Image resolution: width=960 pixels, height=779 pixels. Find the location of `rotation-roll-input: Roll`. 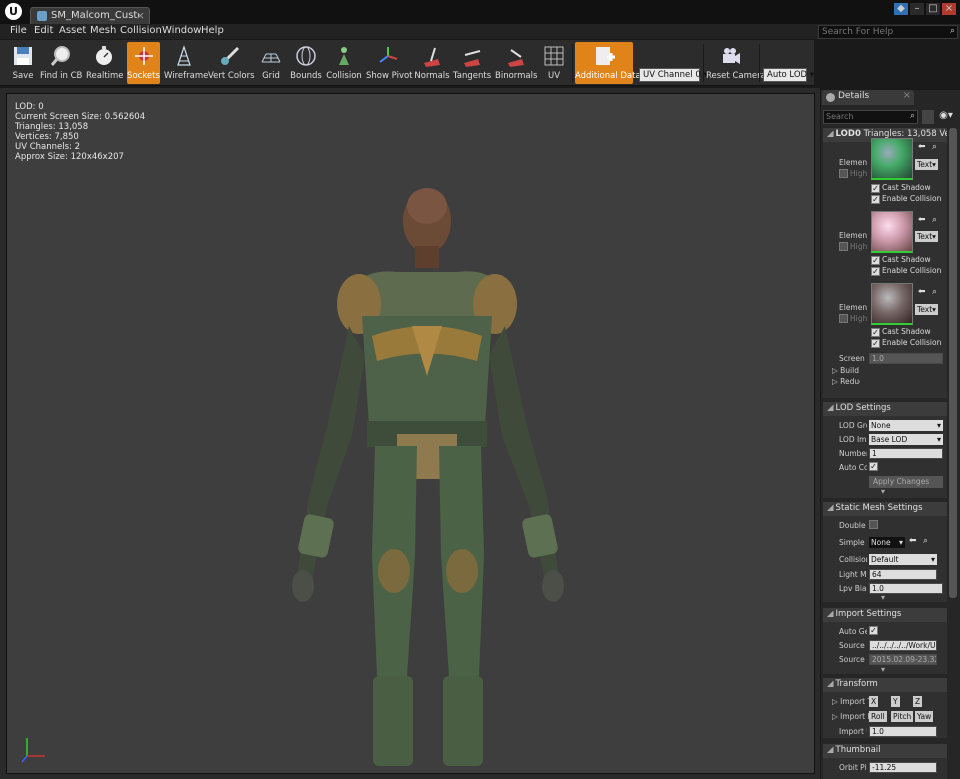

rotation-roll-input: Roll is located at coordinates (878, 716).